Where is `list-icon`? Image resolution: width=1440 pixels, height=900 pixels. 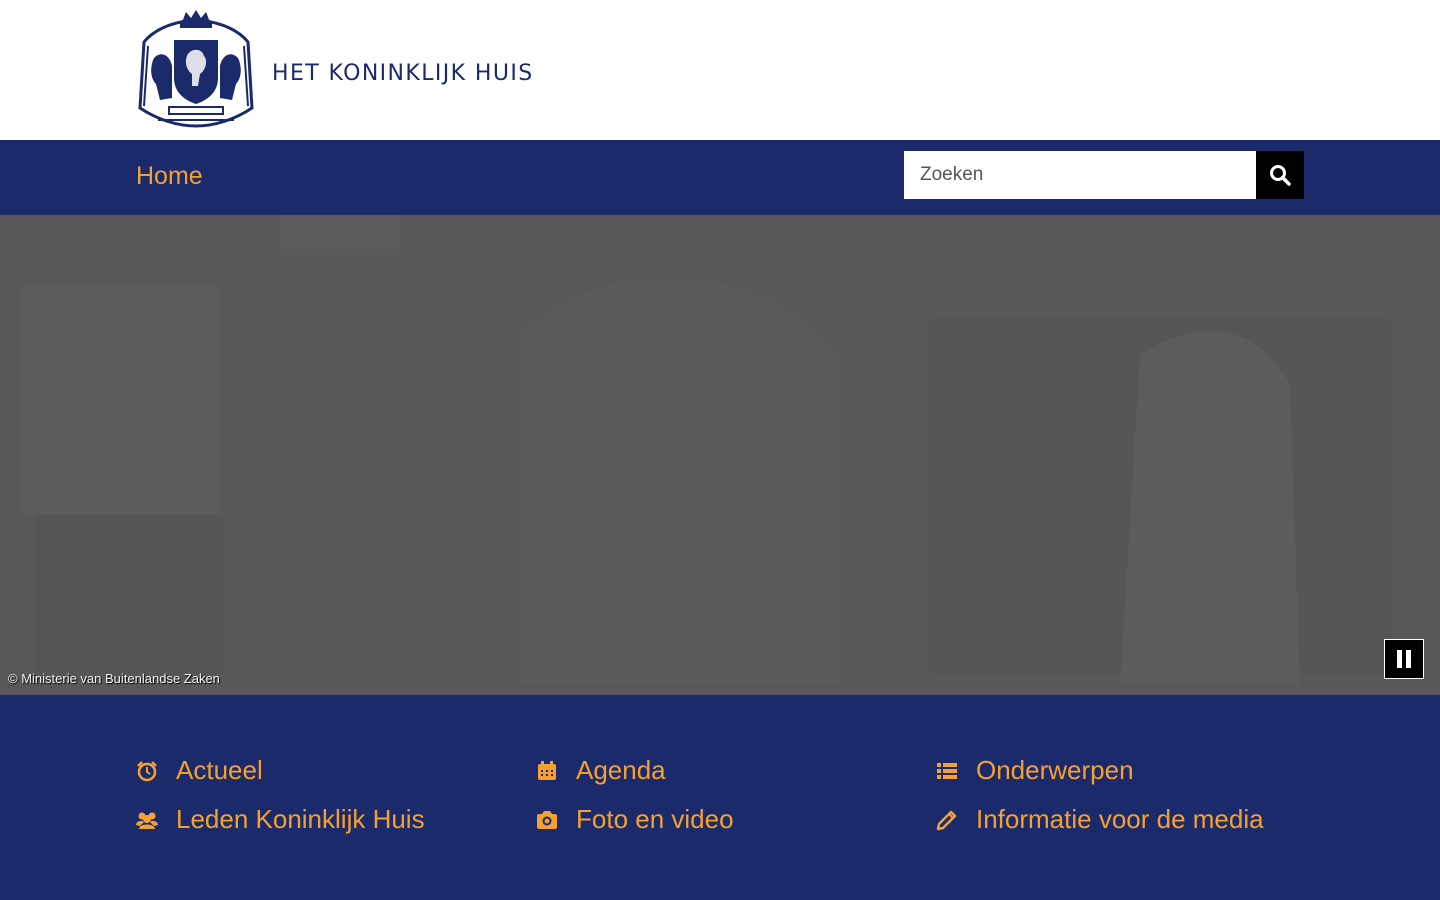 list-icon is located at coordinates (947, 771).